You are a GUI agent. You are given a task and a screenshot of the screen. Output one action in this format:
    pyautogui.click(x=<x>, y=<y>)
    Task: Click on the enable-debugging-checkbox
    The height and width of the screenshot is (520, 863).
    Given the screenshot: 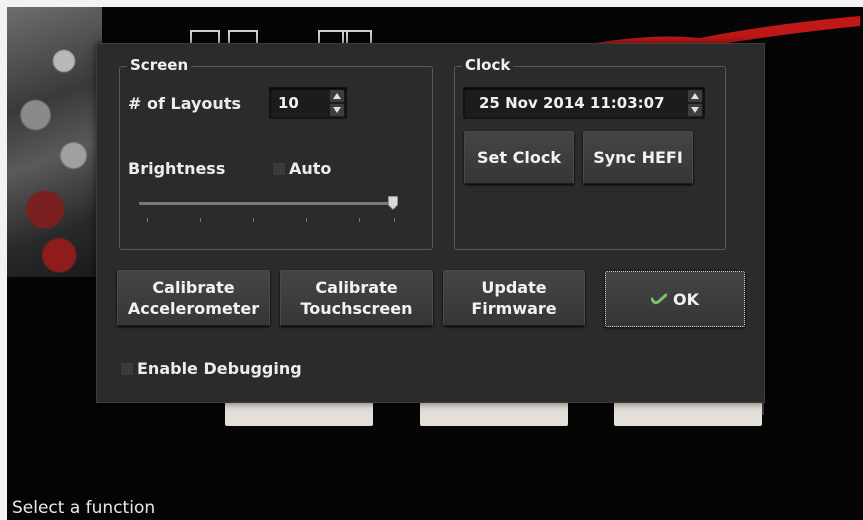 What is the action you would take?
    pyautogui.click(x=127, y=369)
    